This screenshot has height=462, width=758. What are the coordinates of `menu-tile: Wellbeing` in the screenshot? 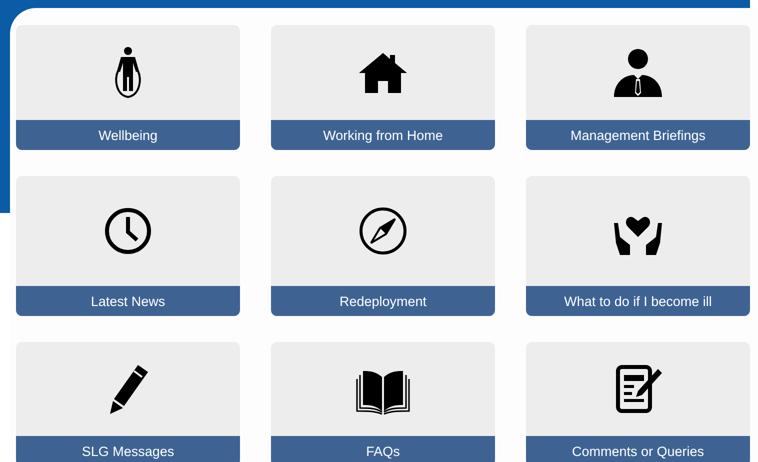 It's located at (128, 87).